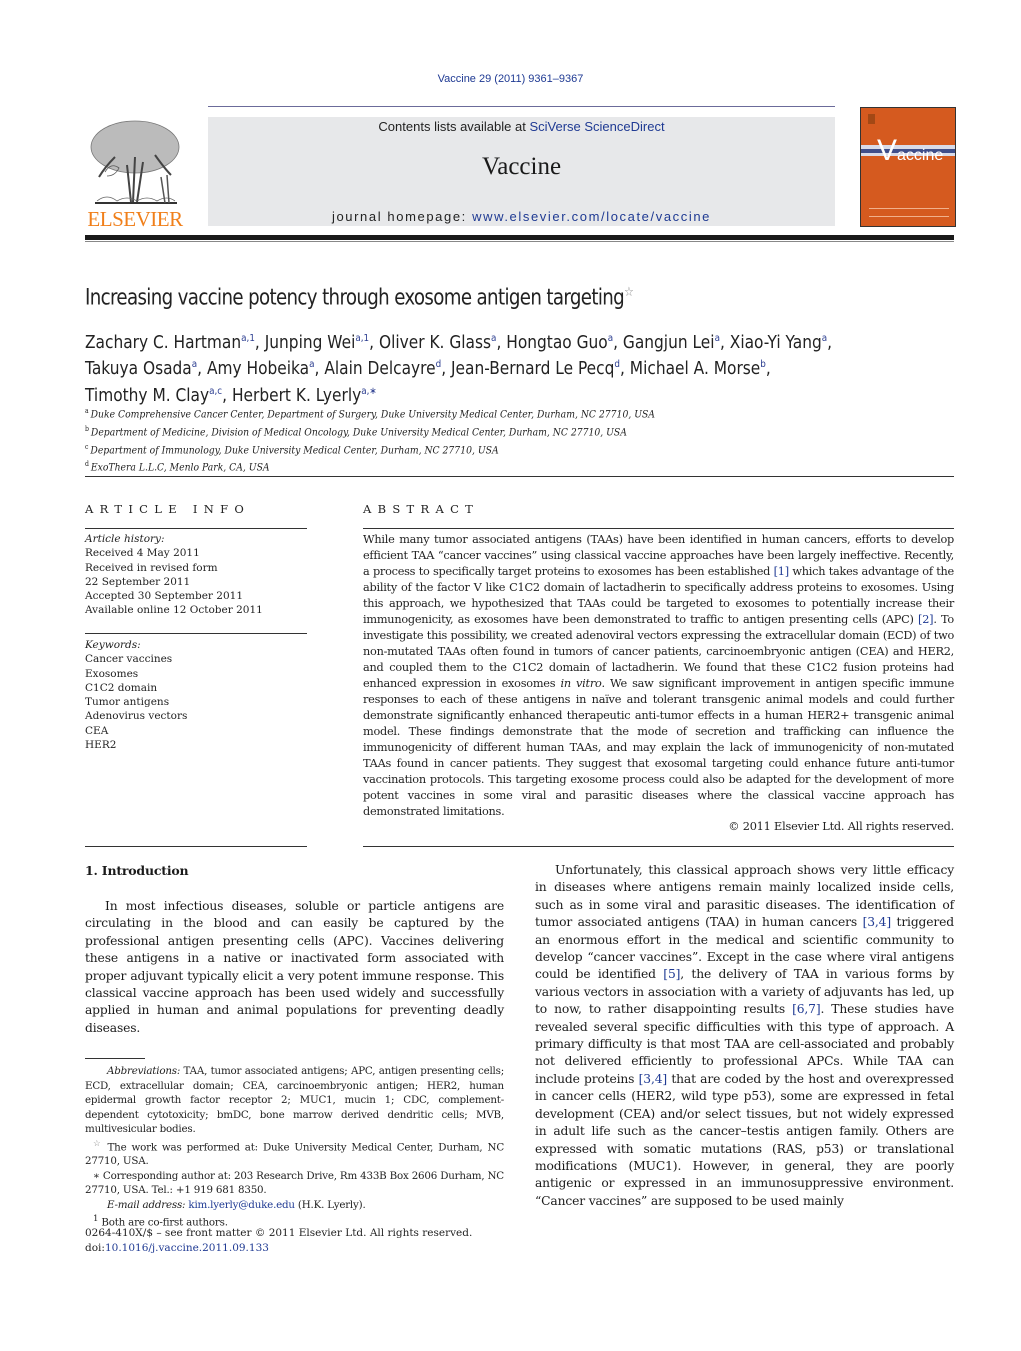 This screenshot has width=1021, height=1351. Describe the element at coordinates (121, 687) in the screenshot. I see `keyword-item: C1C2 domain` at that location.